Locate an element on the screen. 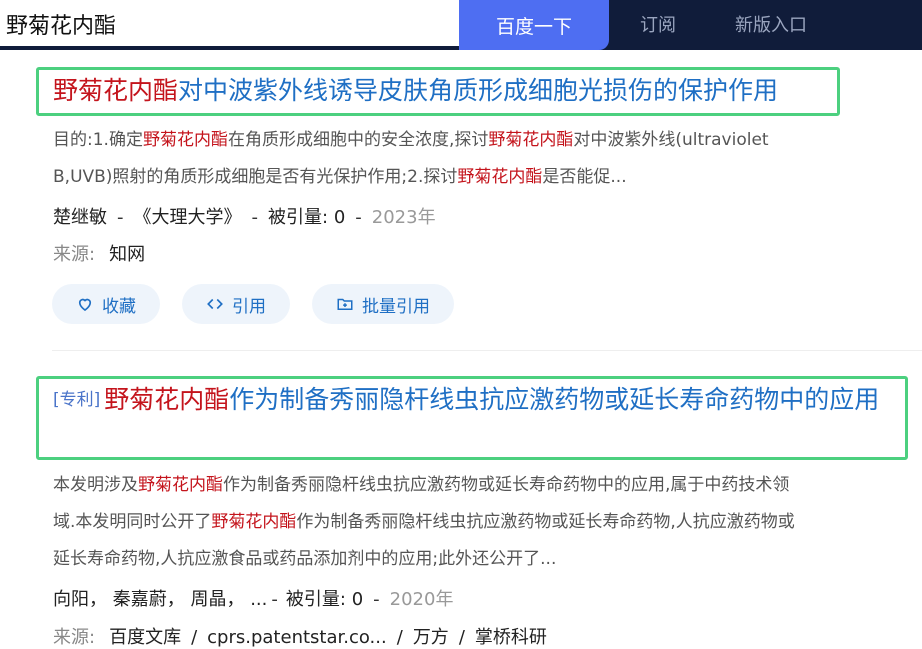 The width and height of the screenshot is (922, 649). result-actions: 收藏 引用 批量引用 is located at coordinates (253, 304).